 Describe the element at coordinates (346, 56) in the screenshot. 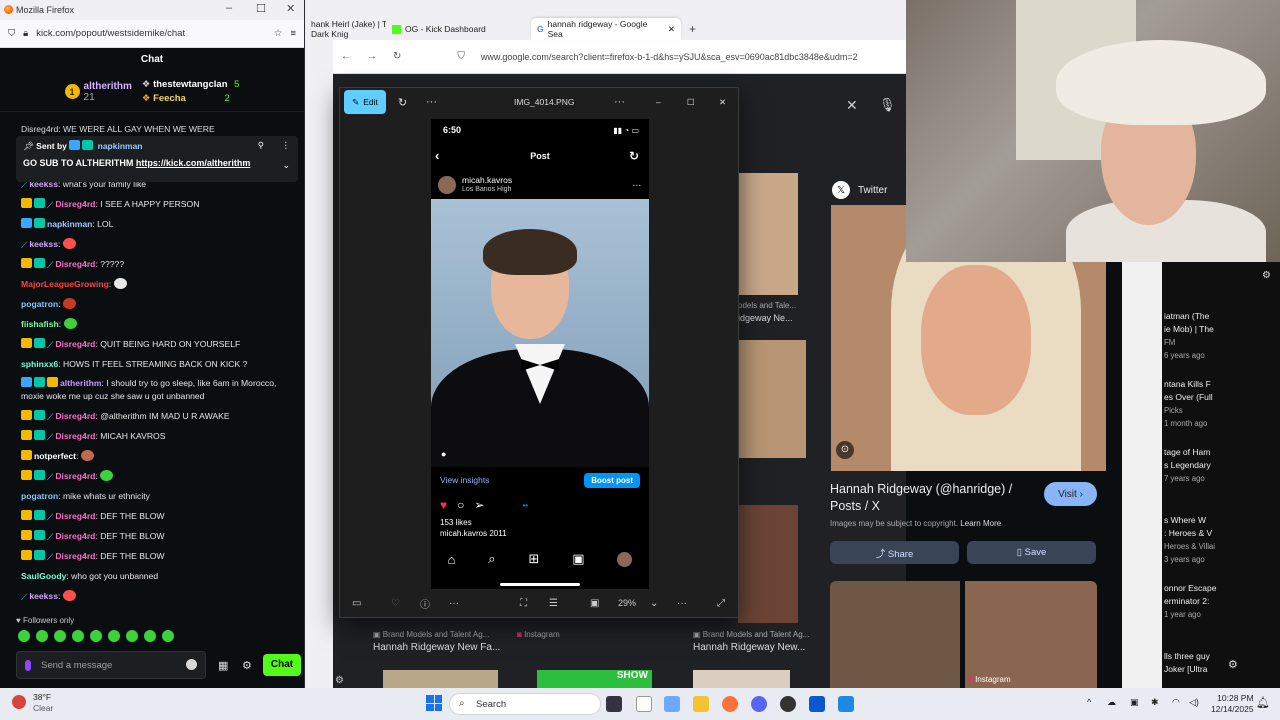

I see `back-icon: ←` at that location.